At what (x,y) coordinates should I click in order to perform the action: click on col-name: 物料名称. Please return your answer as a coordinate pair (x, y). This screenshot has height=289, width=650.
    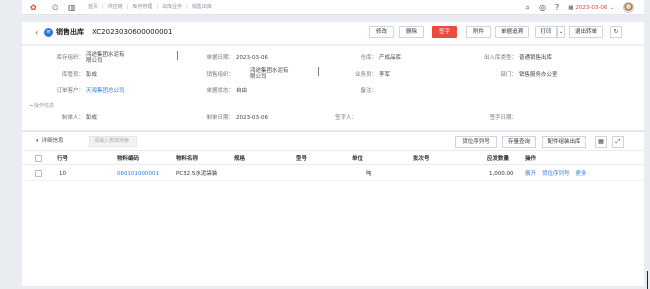
    Looking at the image, I should click on (187, 159).